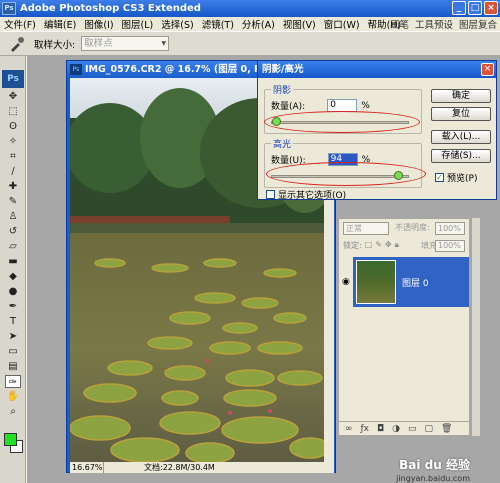  Describe the element at coordinates (13, 246) in the screenshot. I see `eraser-tool-icon: ▱` at that location.